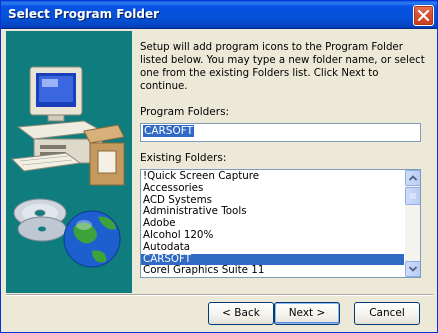 The image size is (438, 333). What do you see at coordinates (169, 131) in the screenshot?
I see `program-folder-value: CARSOFT` at bounding box center [169, 131].